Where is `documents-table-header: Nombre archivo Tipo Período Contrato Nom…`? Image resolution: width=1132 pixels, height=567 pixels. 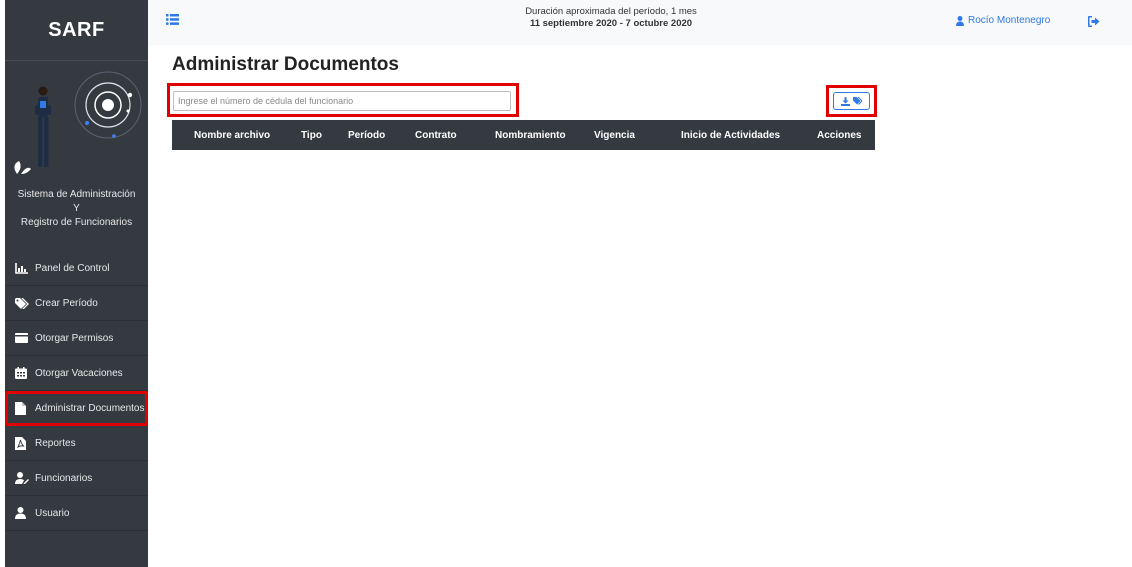 documents-table-header: Nombre archivo Tipo Período Contrato Nom… is located at coordinates (523, 135).